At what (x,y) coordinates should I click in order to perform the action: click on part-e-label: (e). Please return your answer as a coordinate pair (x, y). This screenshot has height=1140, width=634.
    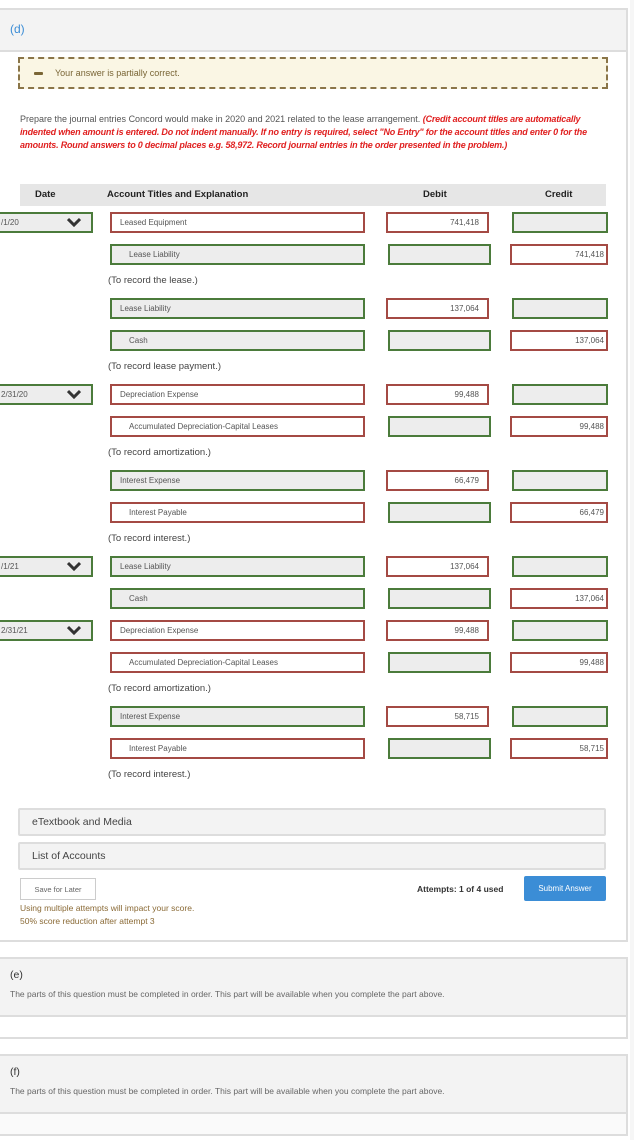
    Looking at the image, I should click on (16, 975).